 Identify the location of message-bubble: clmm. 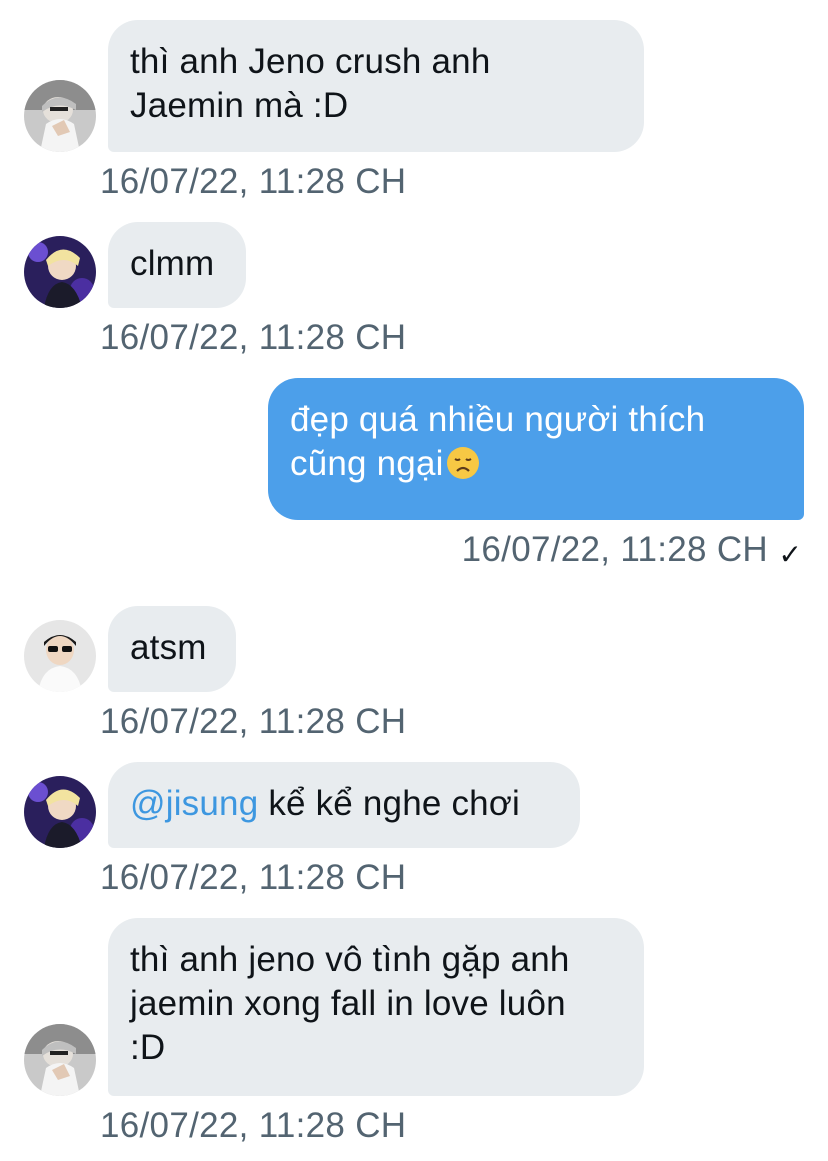
(177, 265).